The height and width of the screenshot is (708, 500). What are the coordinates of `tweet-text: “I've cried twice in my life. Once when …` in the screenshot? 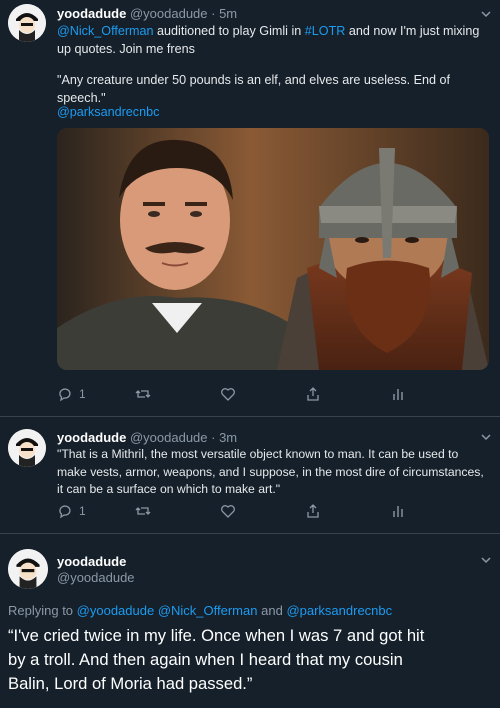 It's located at (253, 660).